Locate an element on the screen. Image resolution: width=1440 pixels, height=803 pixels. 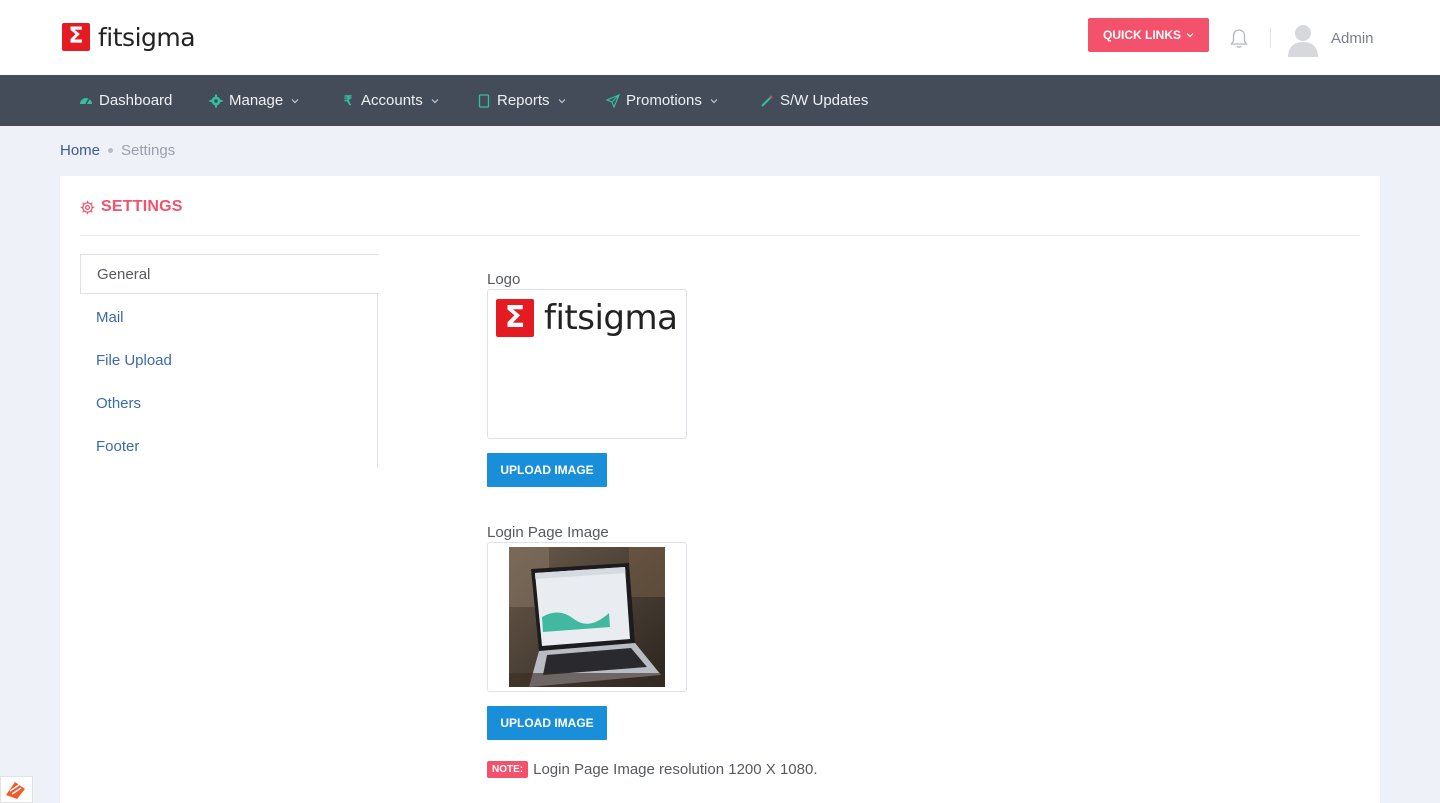
nav-item-accounts: ₹ Accounts is located at coordinates (390, 100).